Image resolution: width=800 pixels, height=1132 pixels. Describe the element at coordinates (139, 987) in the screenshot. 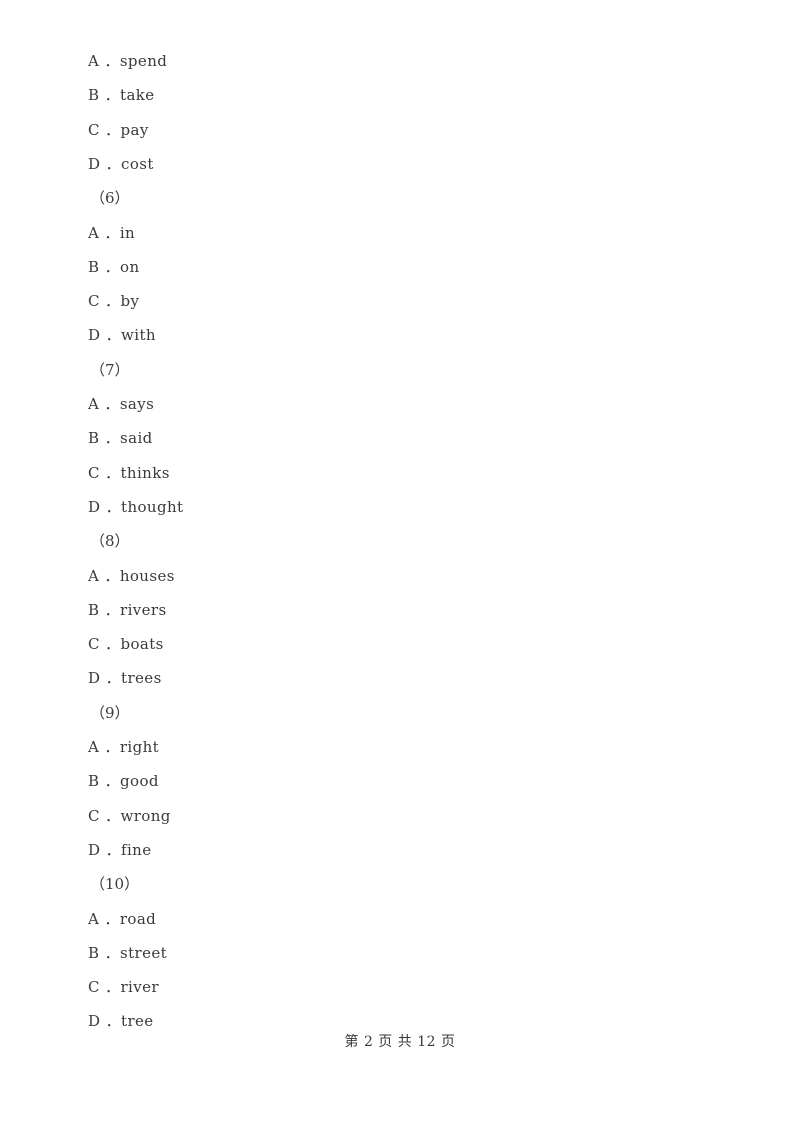

I see `option-text: river` at that location.